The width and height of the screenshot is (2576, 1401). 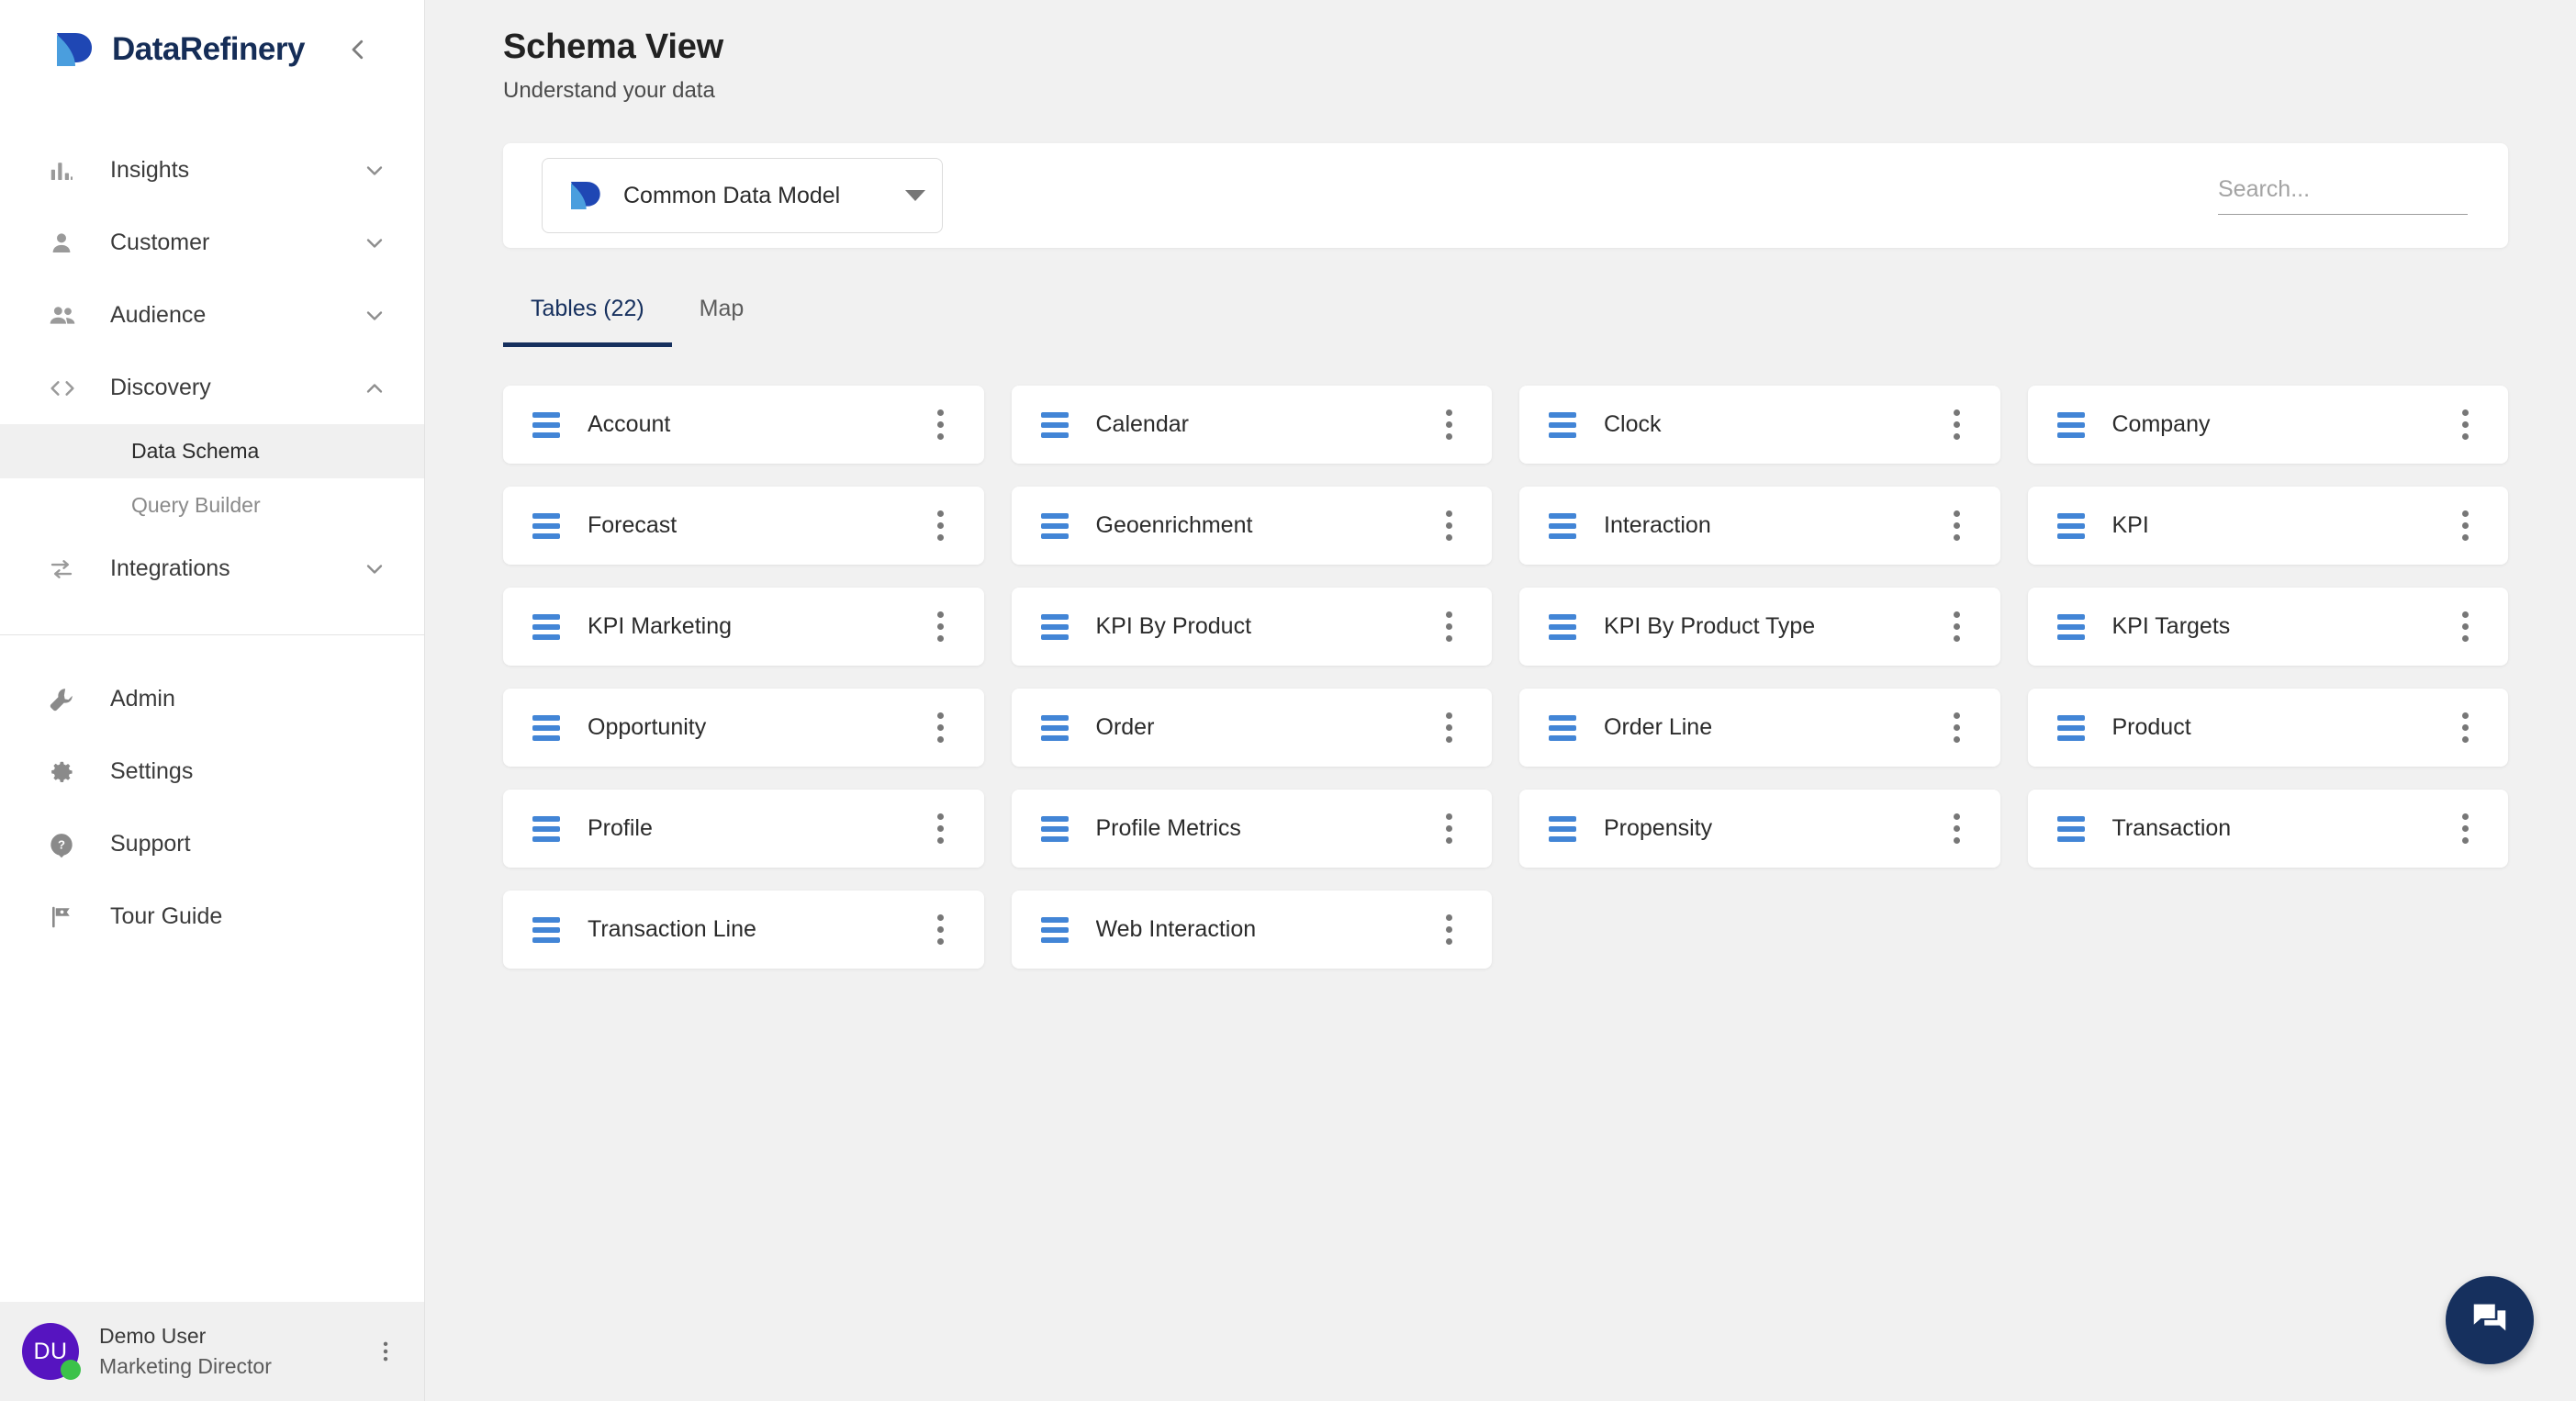 I want to click on table-card: Interaction, so click(x=1759, y=526).